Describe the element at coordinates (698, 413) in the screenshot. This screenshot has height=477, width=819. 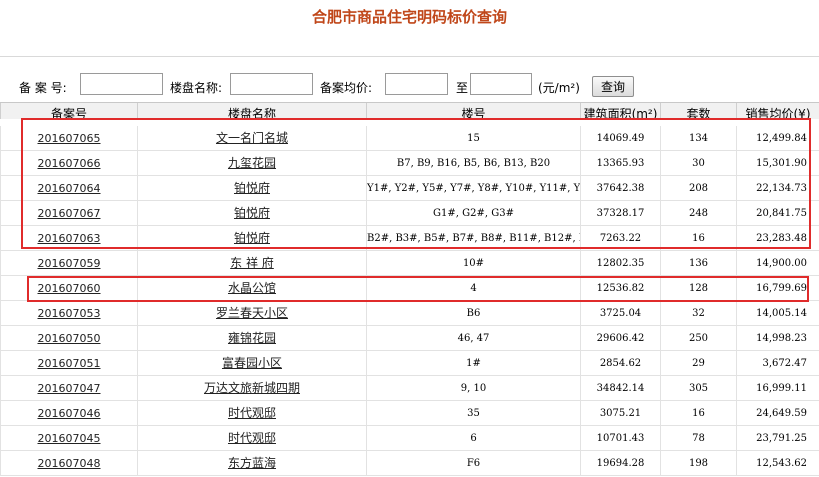
I see `unit-count-cell: 16` at that location.